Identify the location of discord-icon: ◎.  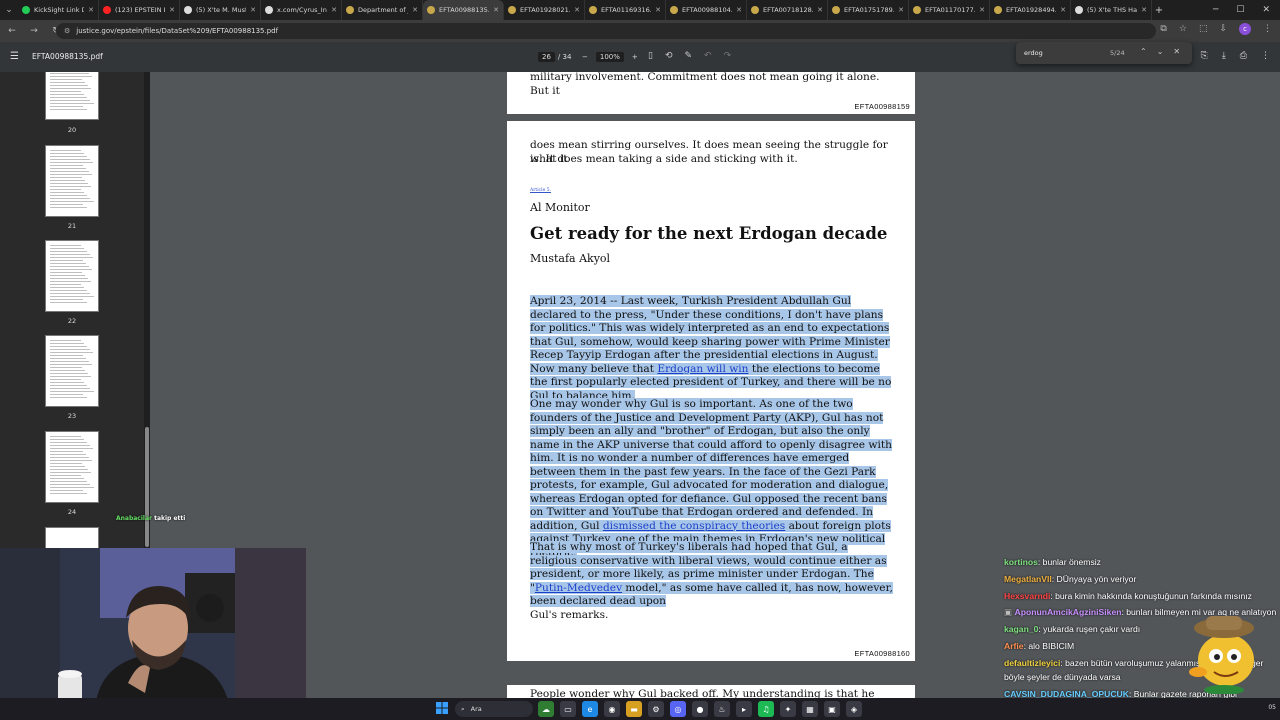
(678, 709).